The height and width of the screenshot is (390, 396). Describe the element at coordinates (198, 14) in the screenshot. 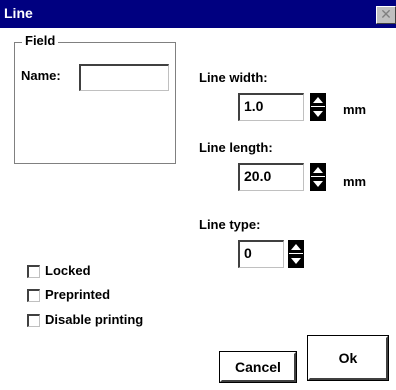

I see `title-bar: Line ✕` at that location.